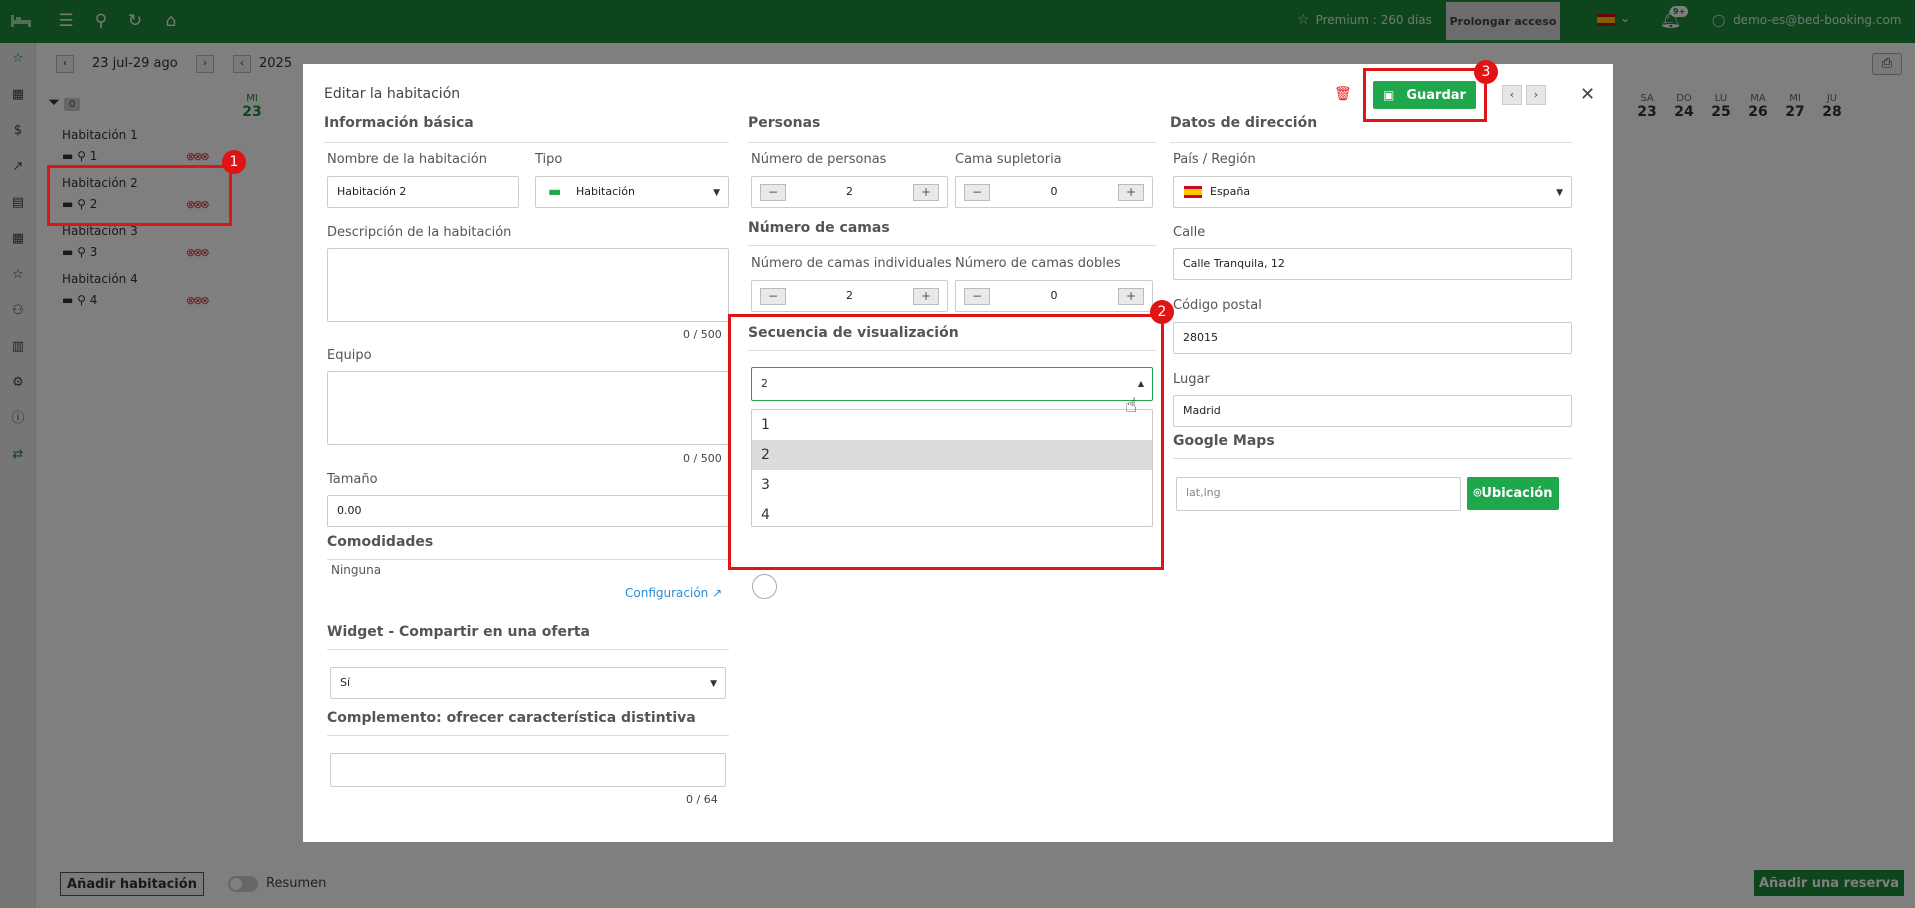 This screenshot has height=908, width=1915. What do you see at coordinates (352, 479) in the screenshot?
I see `size-label: Tamaño` at bounding box center [352, 479].